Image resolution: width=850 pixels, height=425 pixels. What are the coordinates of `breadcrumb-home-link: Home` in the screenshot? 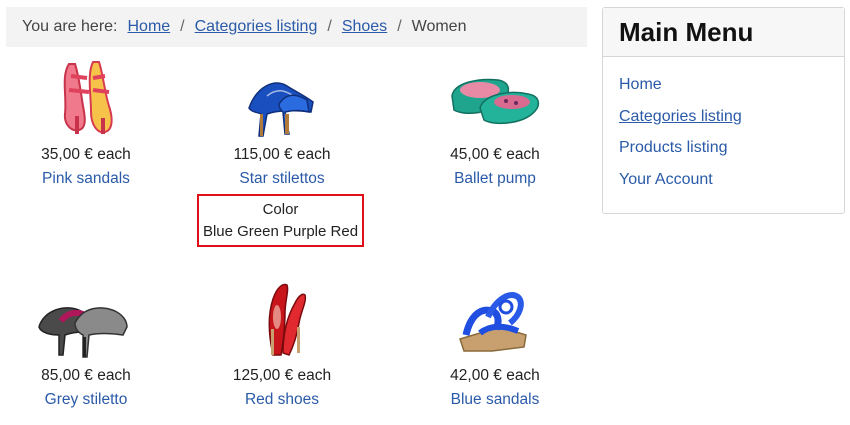 It's located at (148, 27).